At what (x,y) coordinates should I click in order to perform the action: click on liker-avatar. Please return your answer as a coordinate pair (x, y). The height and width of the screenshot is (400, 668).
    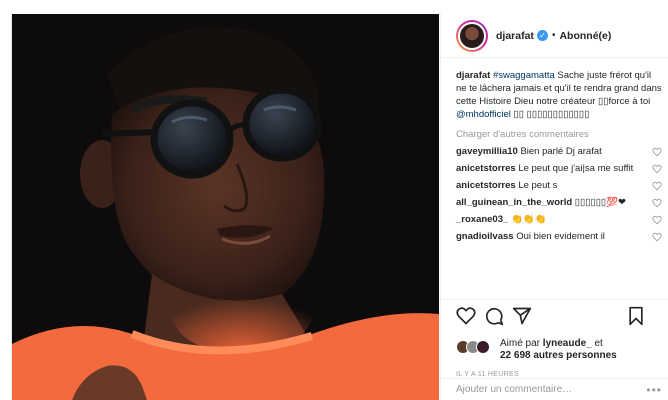
    Looking at the image, I should click on (483, 347).